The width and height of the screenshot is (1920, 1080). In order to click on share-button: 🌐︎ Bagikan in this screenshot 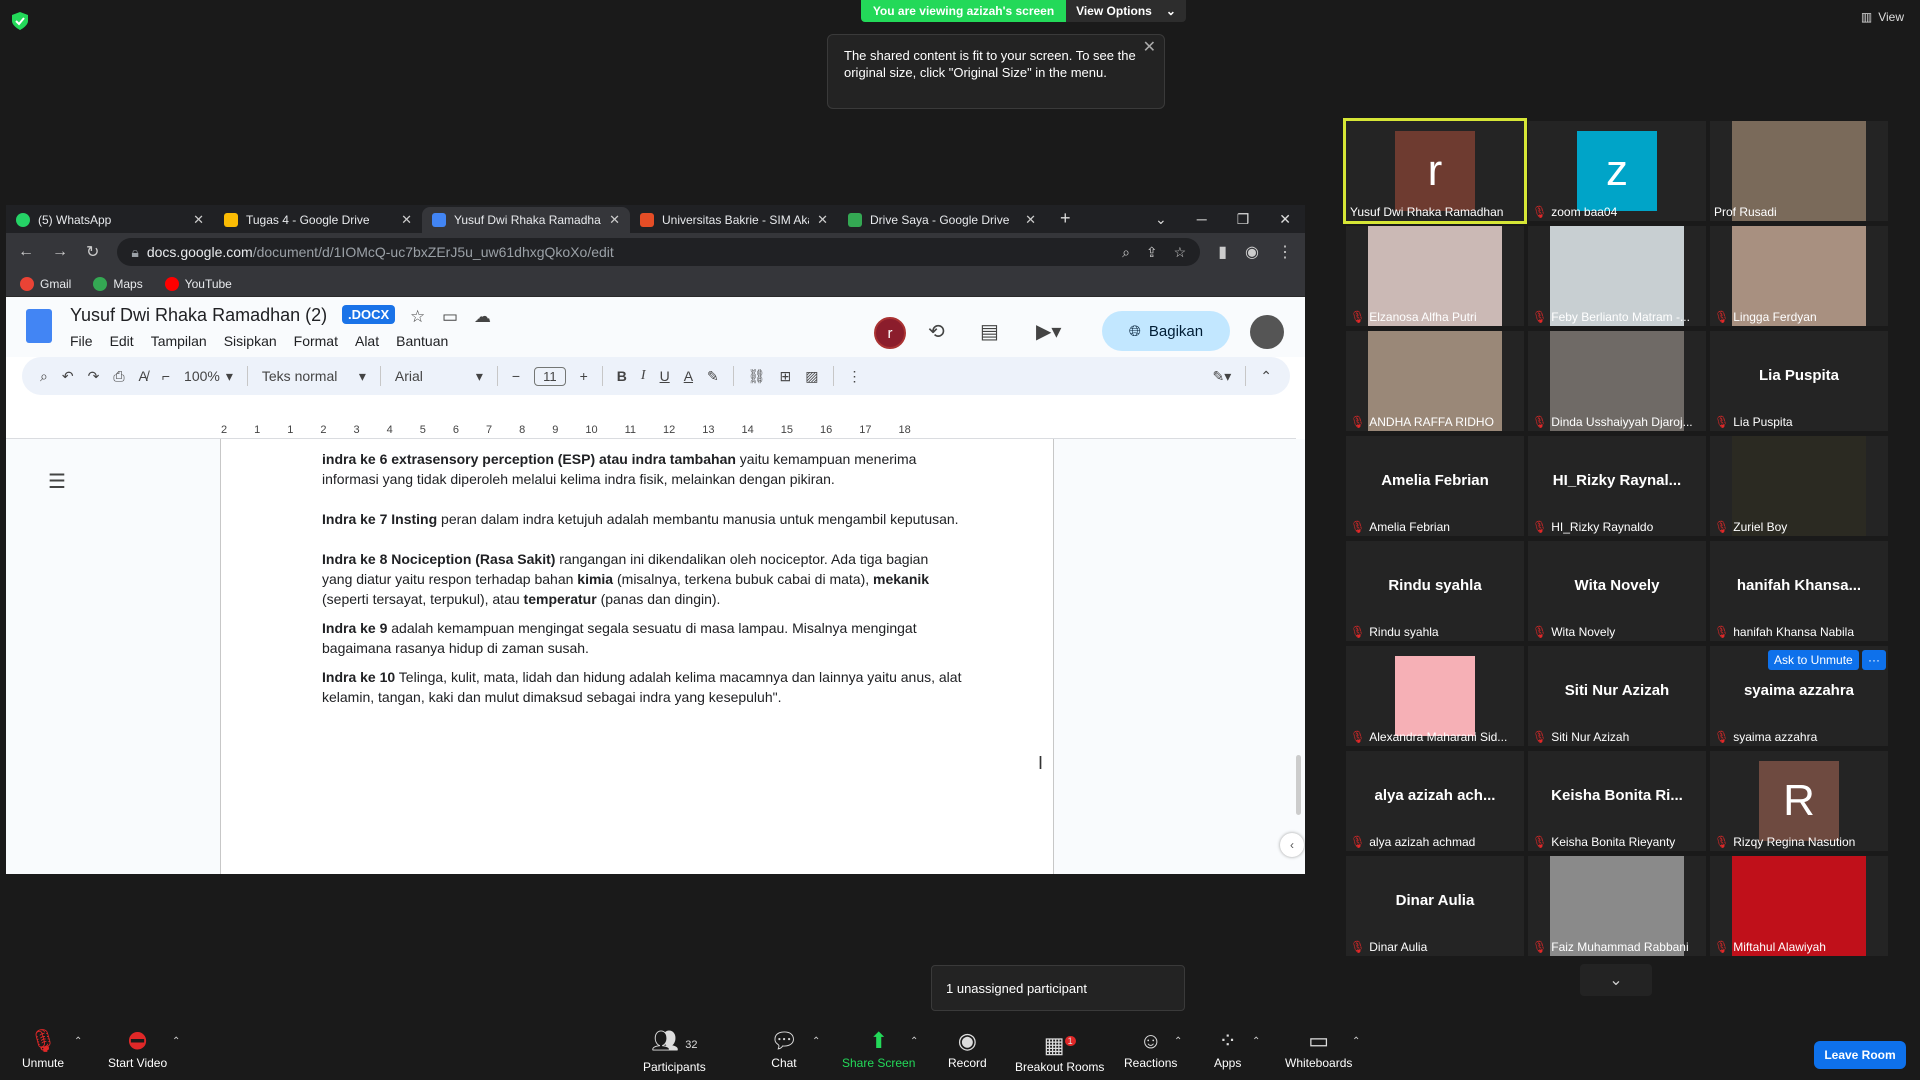, I will do `click(1166, 331)`.